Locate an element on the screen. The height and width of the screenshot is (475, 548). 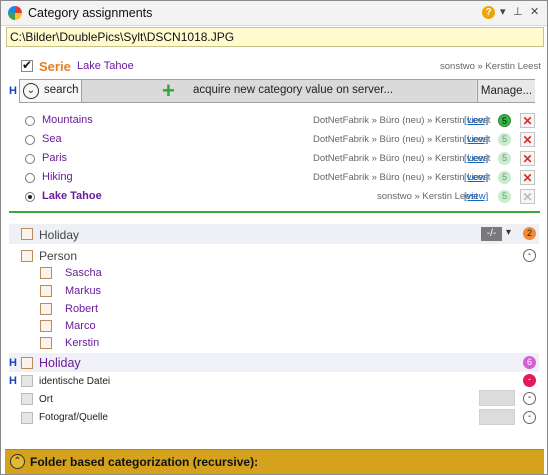
chevron-down-icon: ⌄ is located at coordinates (31, 91).